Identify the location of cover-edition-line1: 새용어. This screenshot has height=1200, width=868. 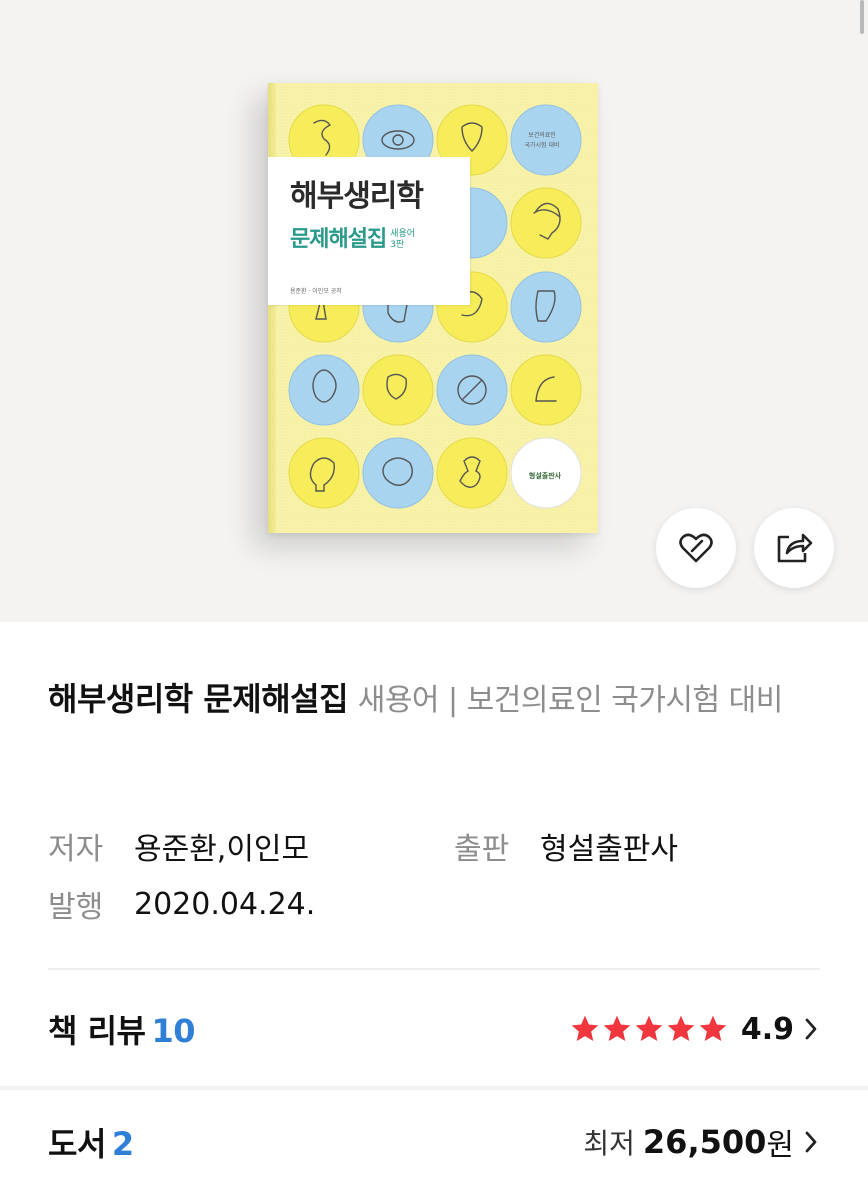
(403, 234).